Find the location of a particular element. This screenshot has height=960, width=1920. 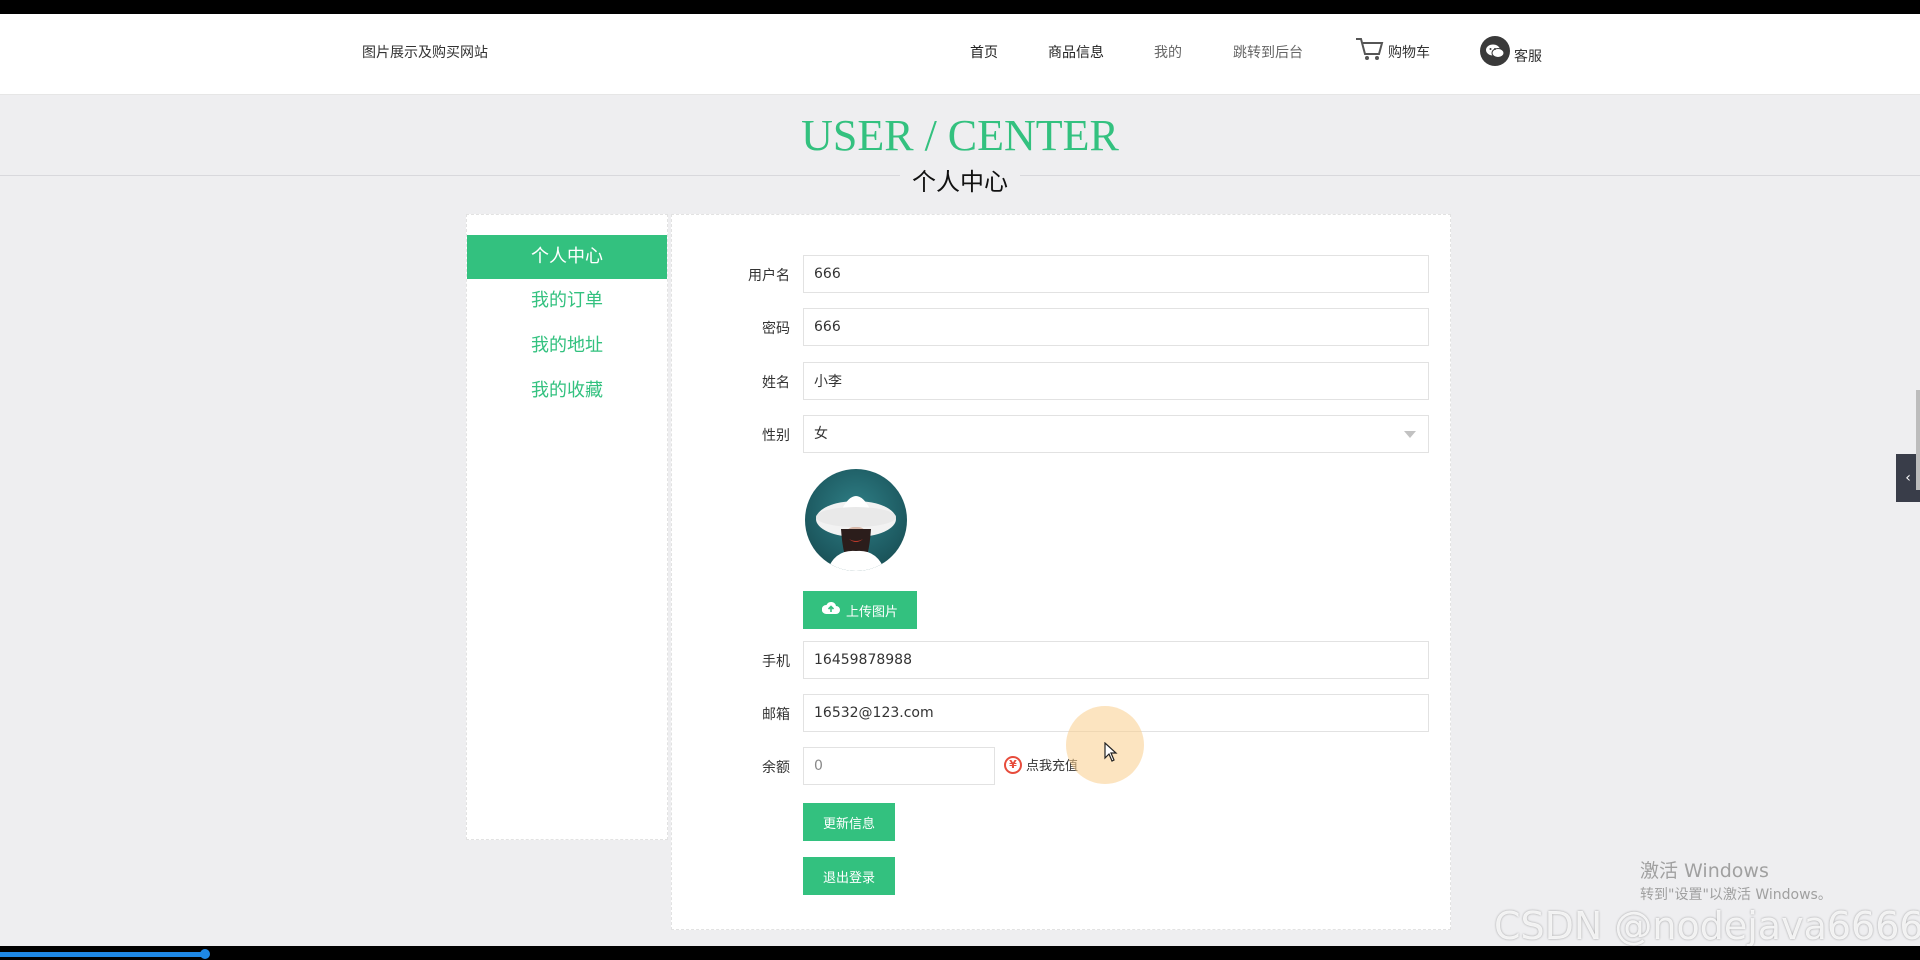

nav-service-label: 客服 is located at coordinates (1528, 57).